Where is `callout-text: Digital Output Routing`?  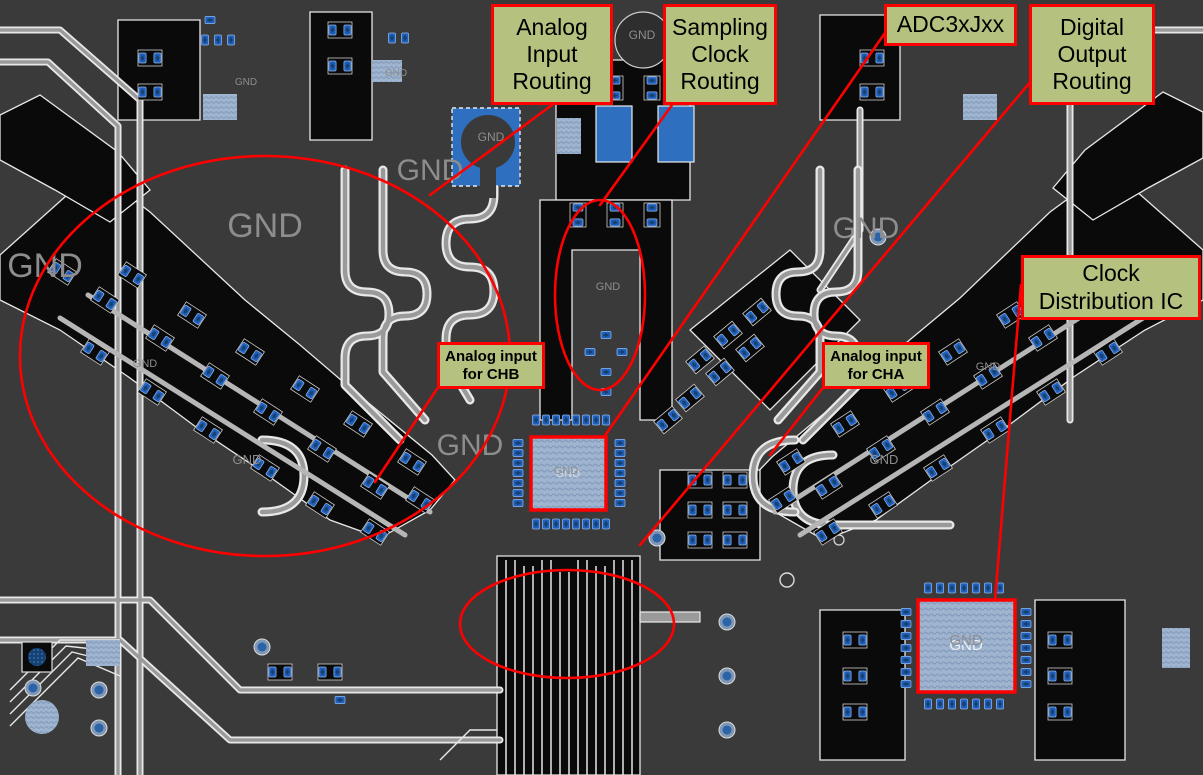
callout-text: Digital Output Routing is located at coordinates (1091, 54).